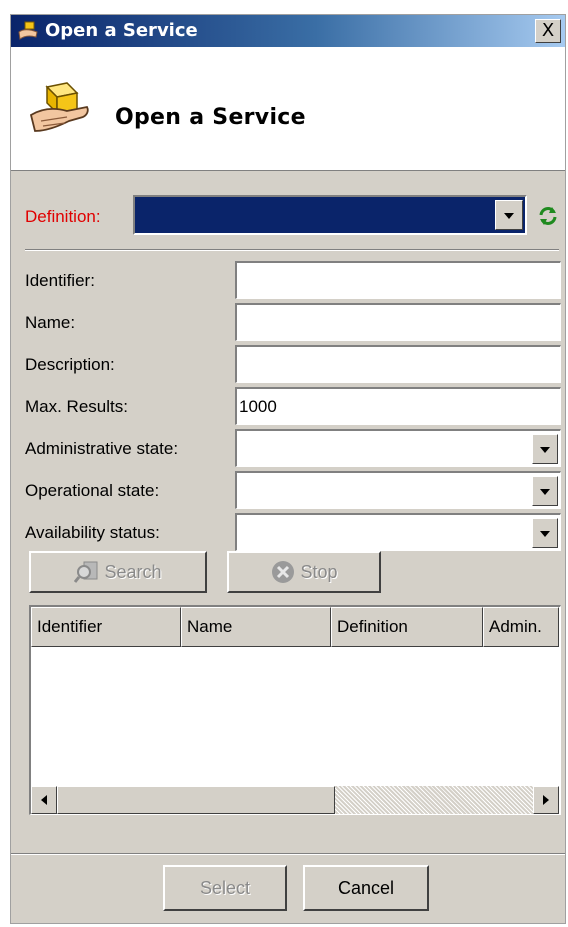  I want to click on chevron-right-icon, so click(546, 800).